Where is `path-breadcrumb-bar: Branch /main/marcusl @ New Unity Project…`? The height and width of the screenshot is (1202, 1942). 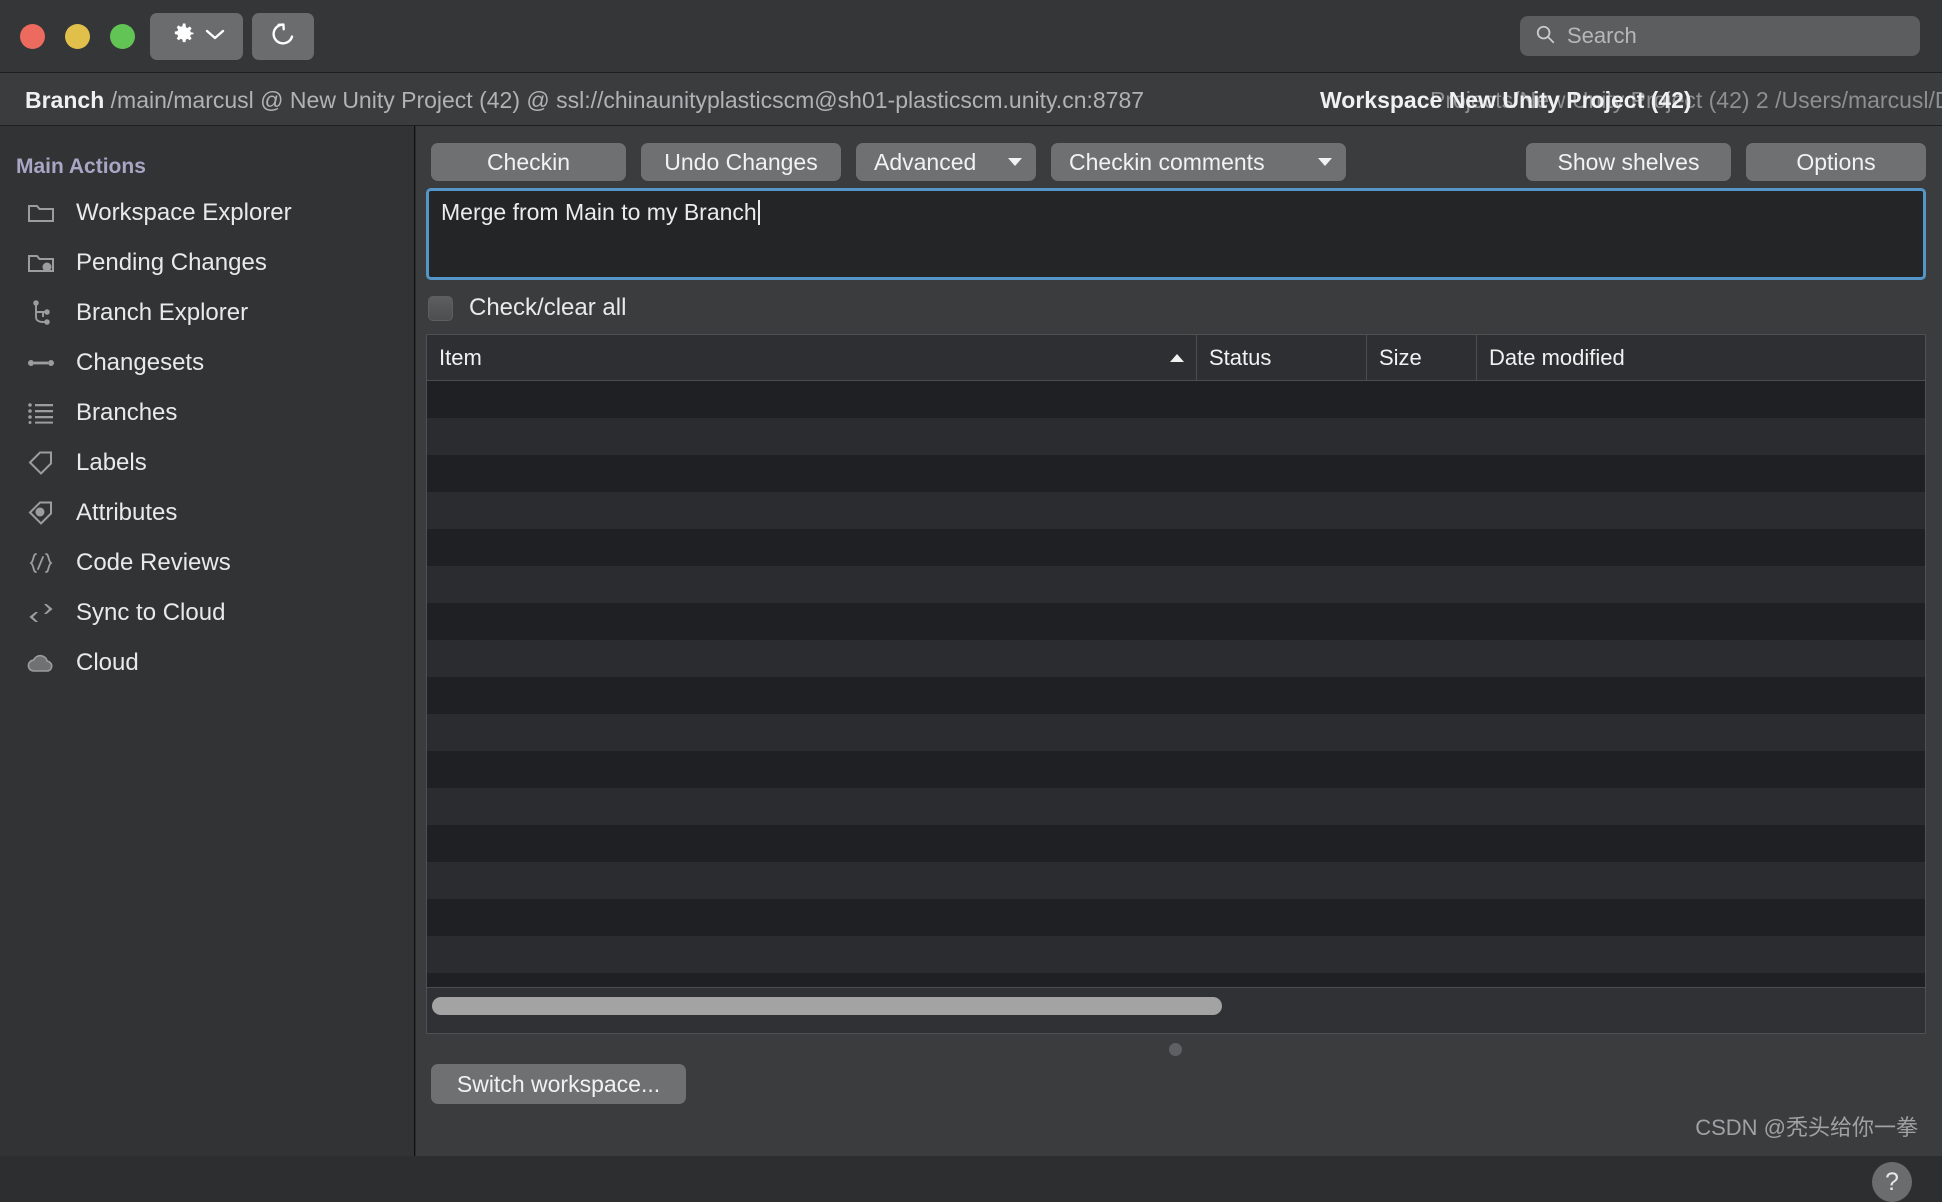 path-breadcrumb-bar: Branch /main/marcusl @ New Unity Project… is located at coordinates (971, 99).